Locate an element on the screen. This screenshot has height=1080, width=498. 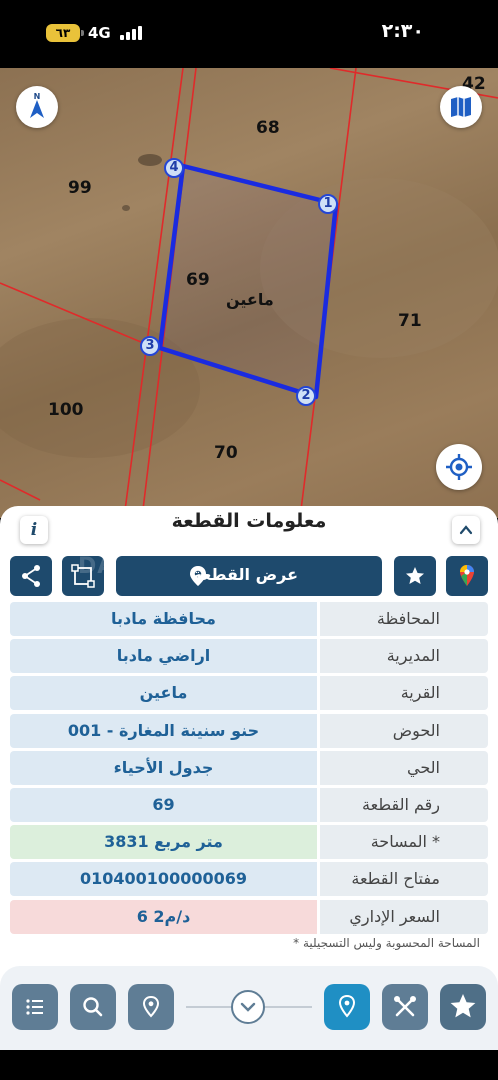
map-pin-active-icon is located at coordinates (347, 1006).